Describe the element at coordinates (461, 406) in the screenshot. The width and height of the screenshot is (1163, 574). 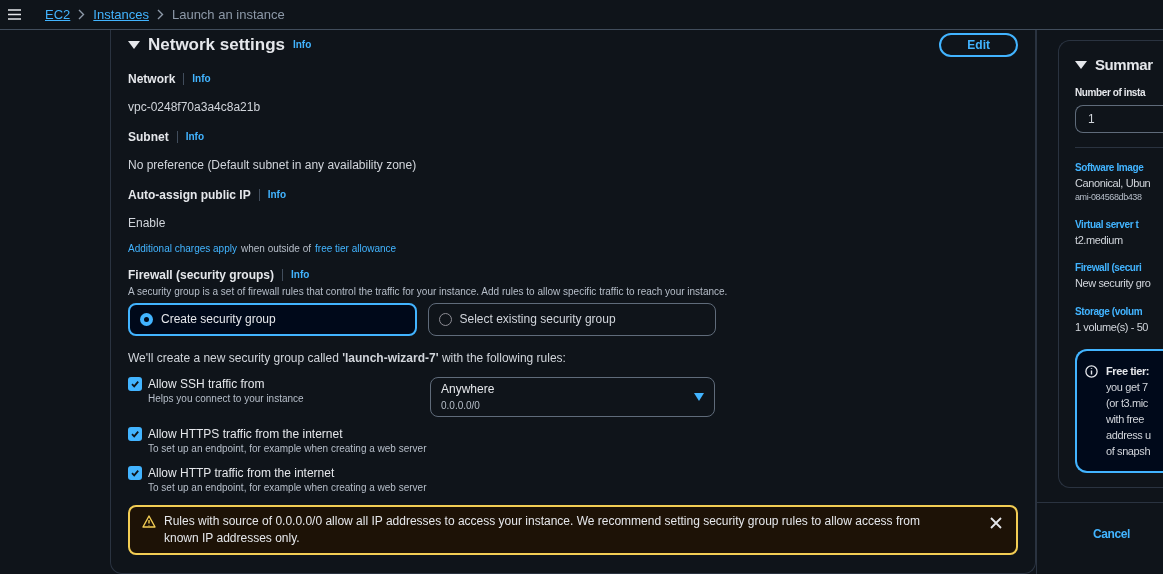
I see `select-detail: 0.0.0.0/0` at that location.